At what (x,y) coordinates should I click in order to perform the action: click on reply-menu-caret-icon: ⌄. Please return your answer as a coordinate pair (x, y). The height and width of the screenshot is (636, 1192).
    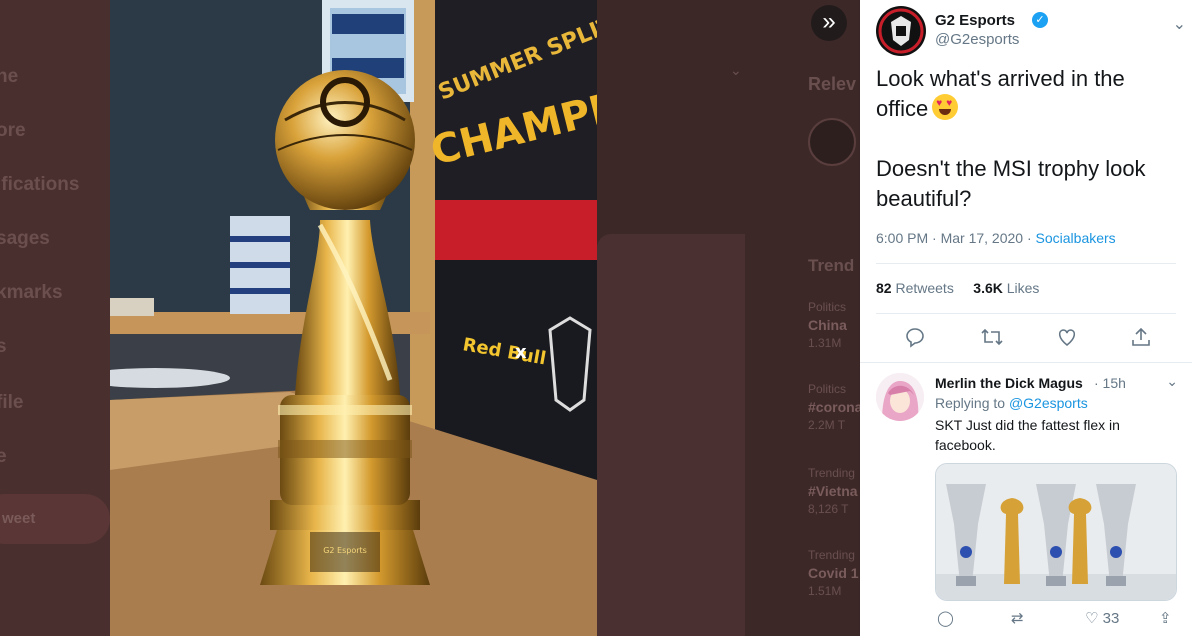
    Looking at the image, I should click on (1172, 381).